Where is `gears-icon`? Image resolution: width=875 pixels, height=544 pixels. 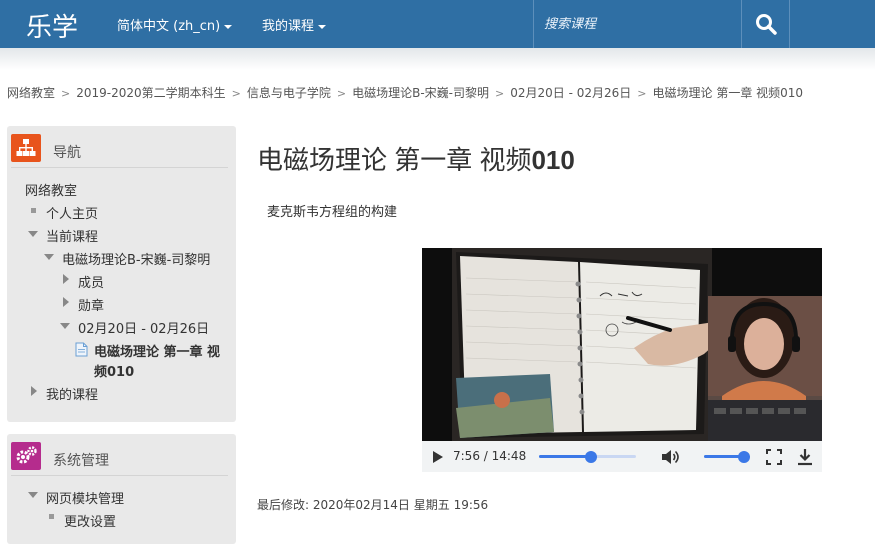
gears-icon is located at coordinates (26, 456).